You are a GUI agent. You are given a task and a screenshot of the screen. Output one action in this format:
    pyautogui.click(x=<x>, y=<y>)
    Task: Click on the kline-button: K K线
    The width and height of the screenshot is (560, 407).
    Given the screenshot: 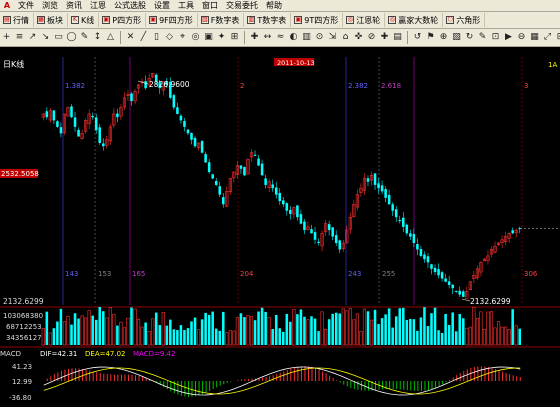 What is the action you would take?
    pyautogui.click(x=84, y=20)
    